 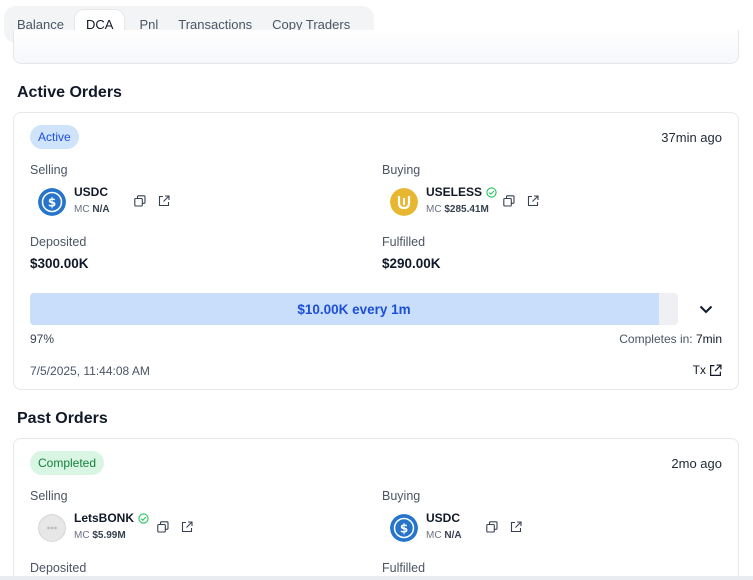 I want to click on progress-text: $10.00K every 1m, so click(x=354, y=309).